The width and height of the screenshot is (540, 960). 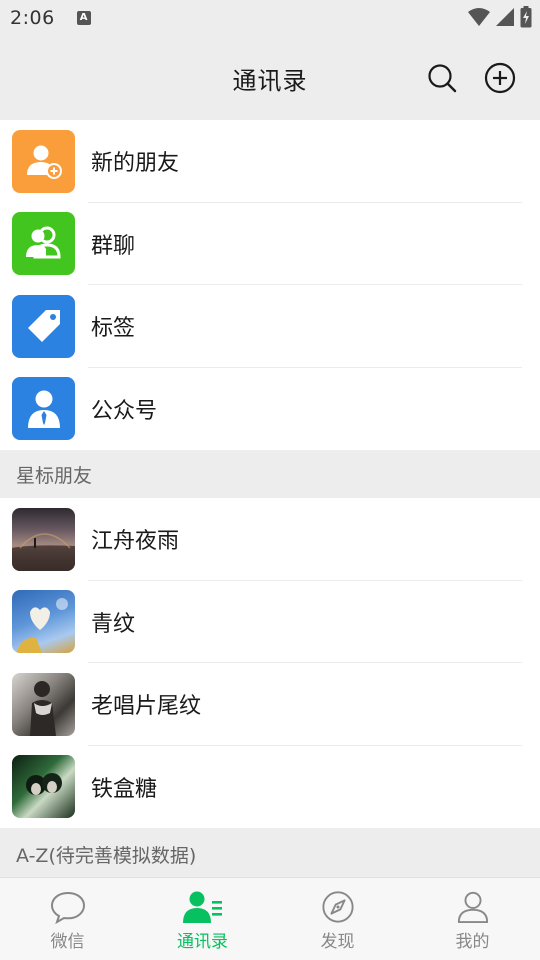 I want to click on nav-label: 我的, so click(x=472, y=942).